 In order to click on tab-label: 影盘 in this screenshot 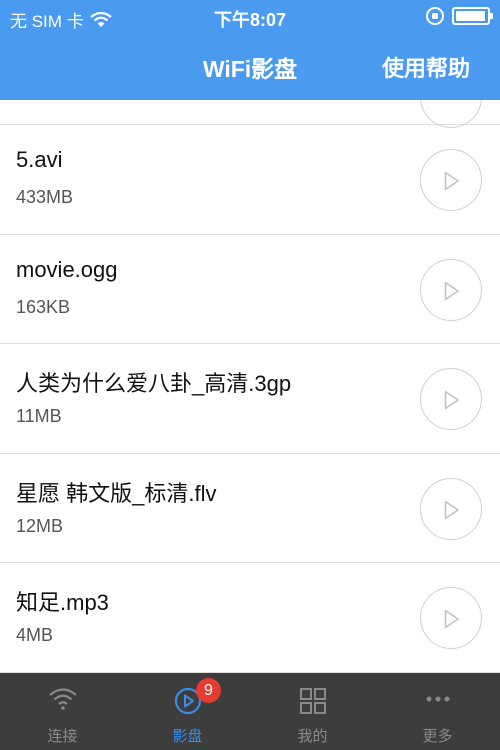, I will do `click(187, 736)`.